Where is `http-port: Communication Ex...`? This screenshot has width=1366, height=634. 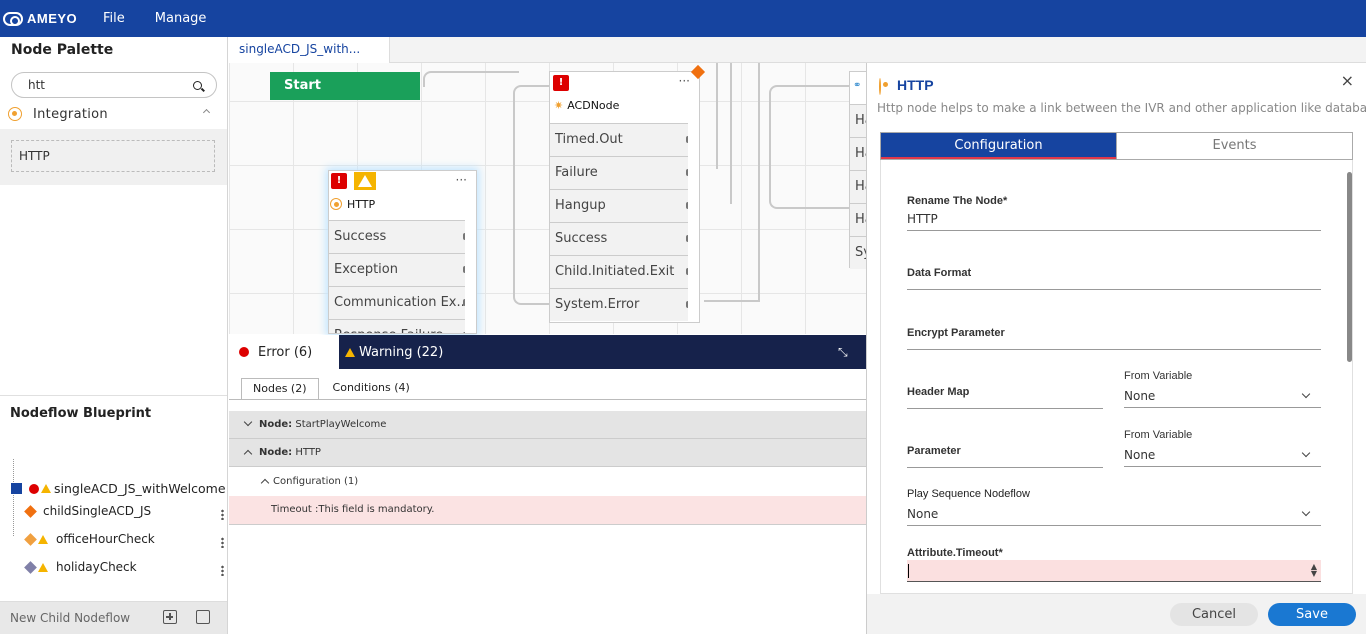
http-port: Communication Ex... is located at coordinates (397, 302).